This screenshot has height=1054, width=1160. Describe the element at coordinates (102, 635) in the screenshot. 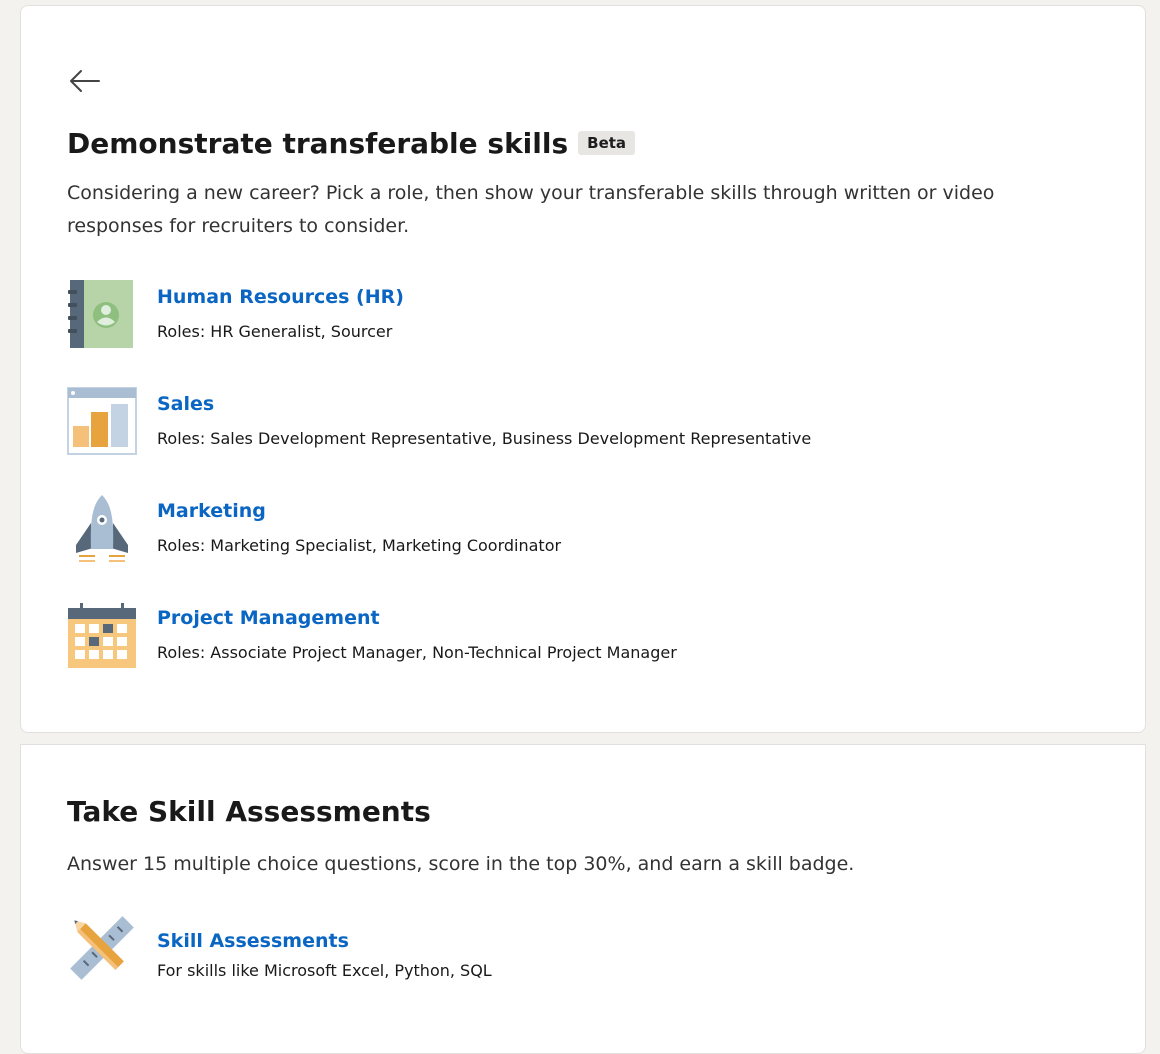

I see `calendar-icon` at that location.